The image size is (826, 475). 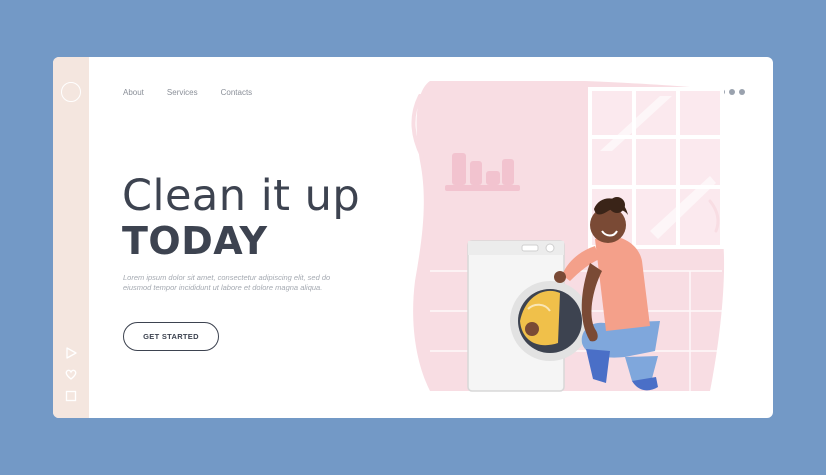 What do you see at coordinates (133, 92) in the screenshot?
I see `nav-item-about: About` at bounding box center [133, 92].